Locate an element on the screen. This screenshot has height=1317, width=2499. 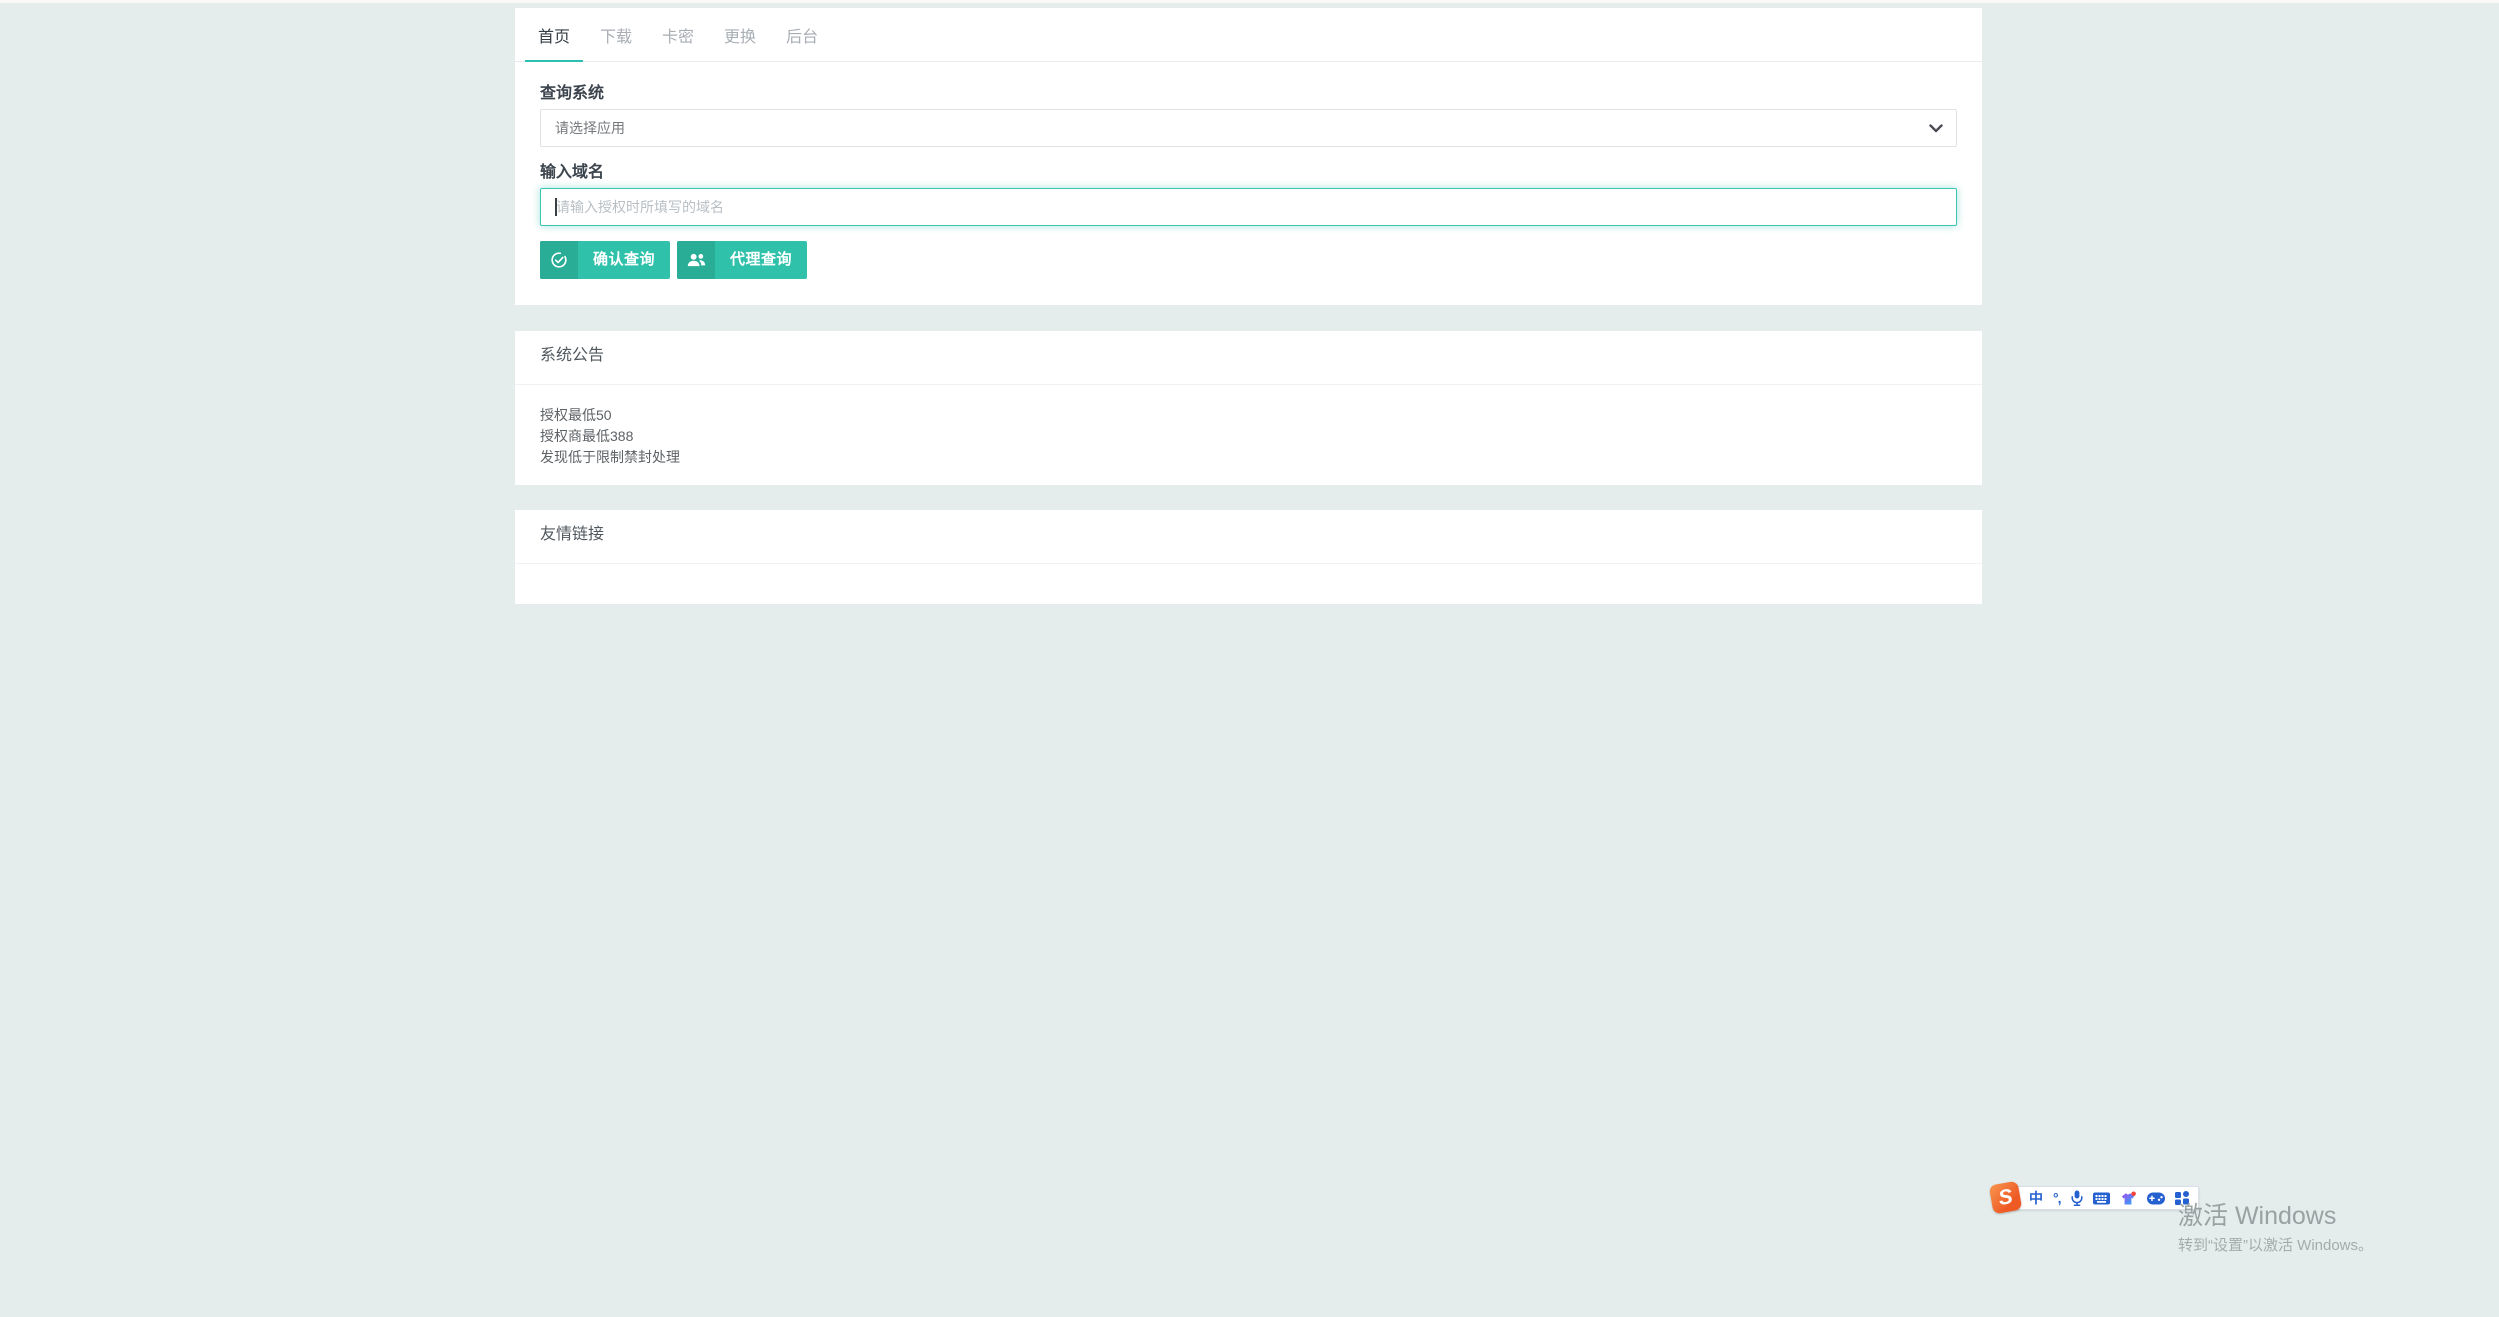
announcement-line: 发现低于限制禁封处理 is located at coordinates (610, 457).